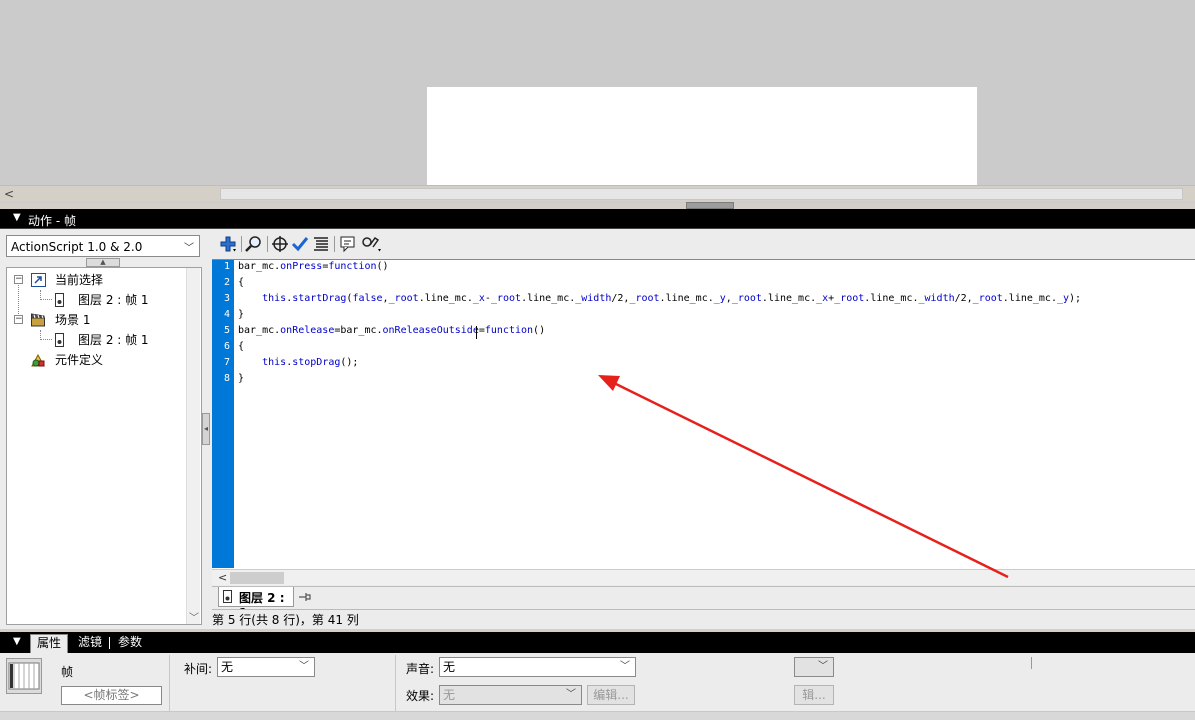  What do you see at coordinates (703, 597) in the screenshot?
I see `script-tab-bar` at bounding box center [703, 597].